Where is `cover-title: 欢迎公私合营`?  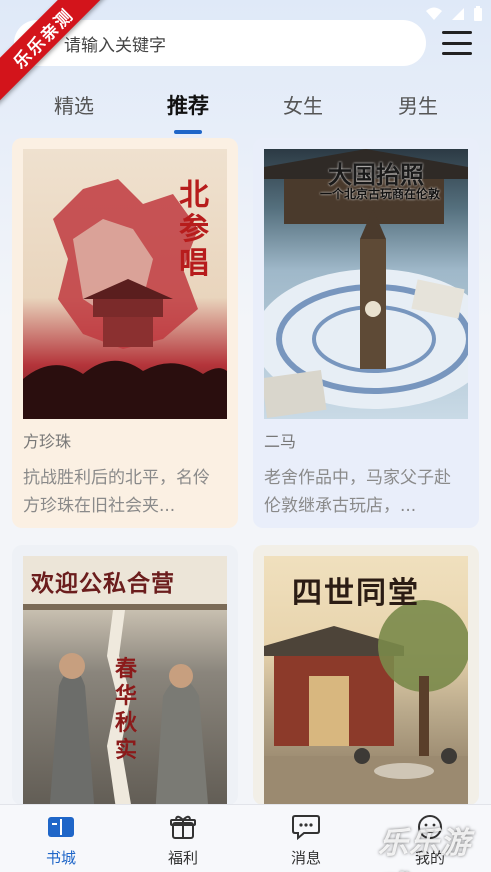 cover-title: 欢迎公私合营 is located at coordinates (103, 583).